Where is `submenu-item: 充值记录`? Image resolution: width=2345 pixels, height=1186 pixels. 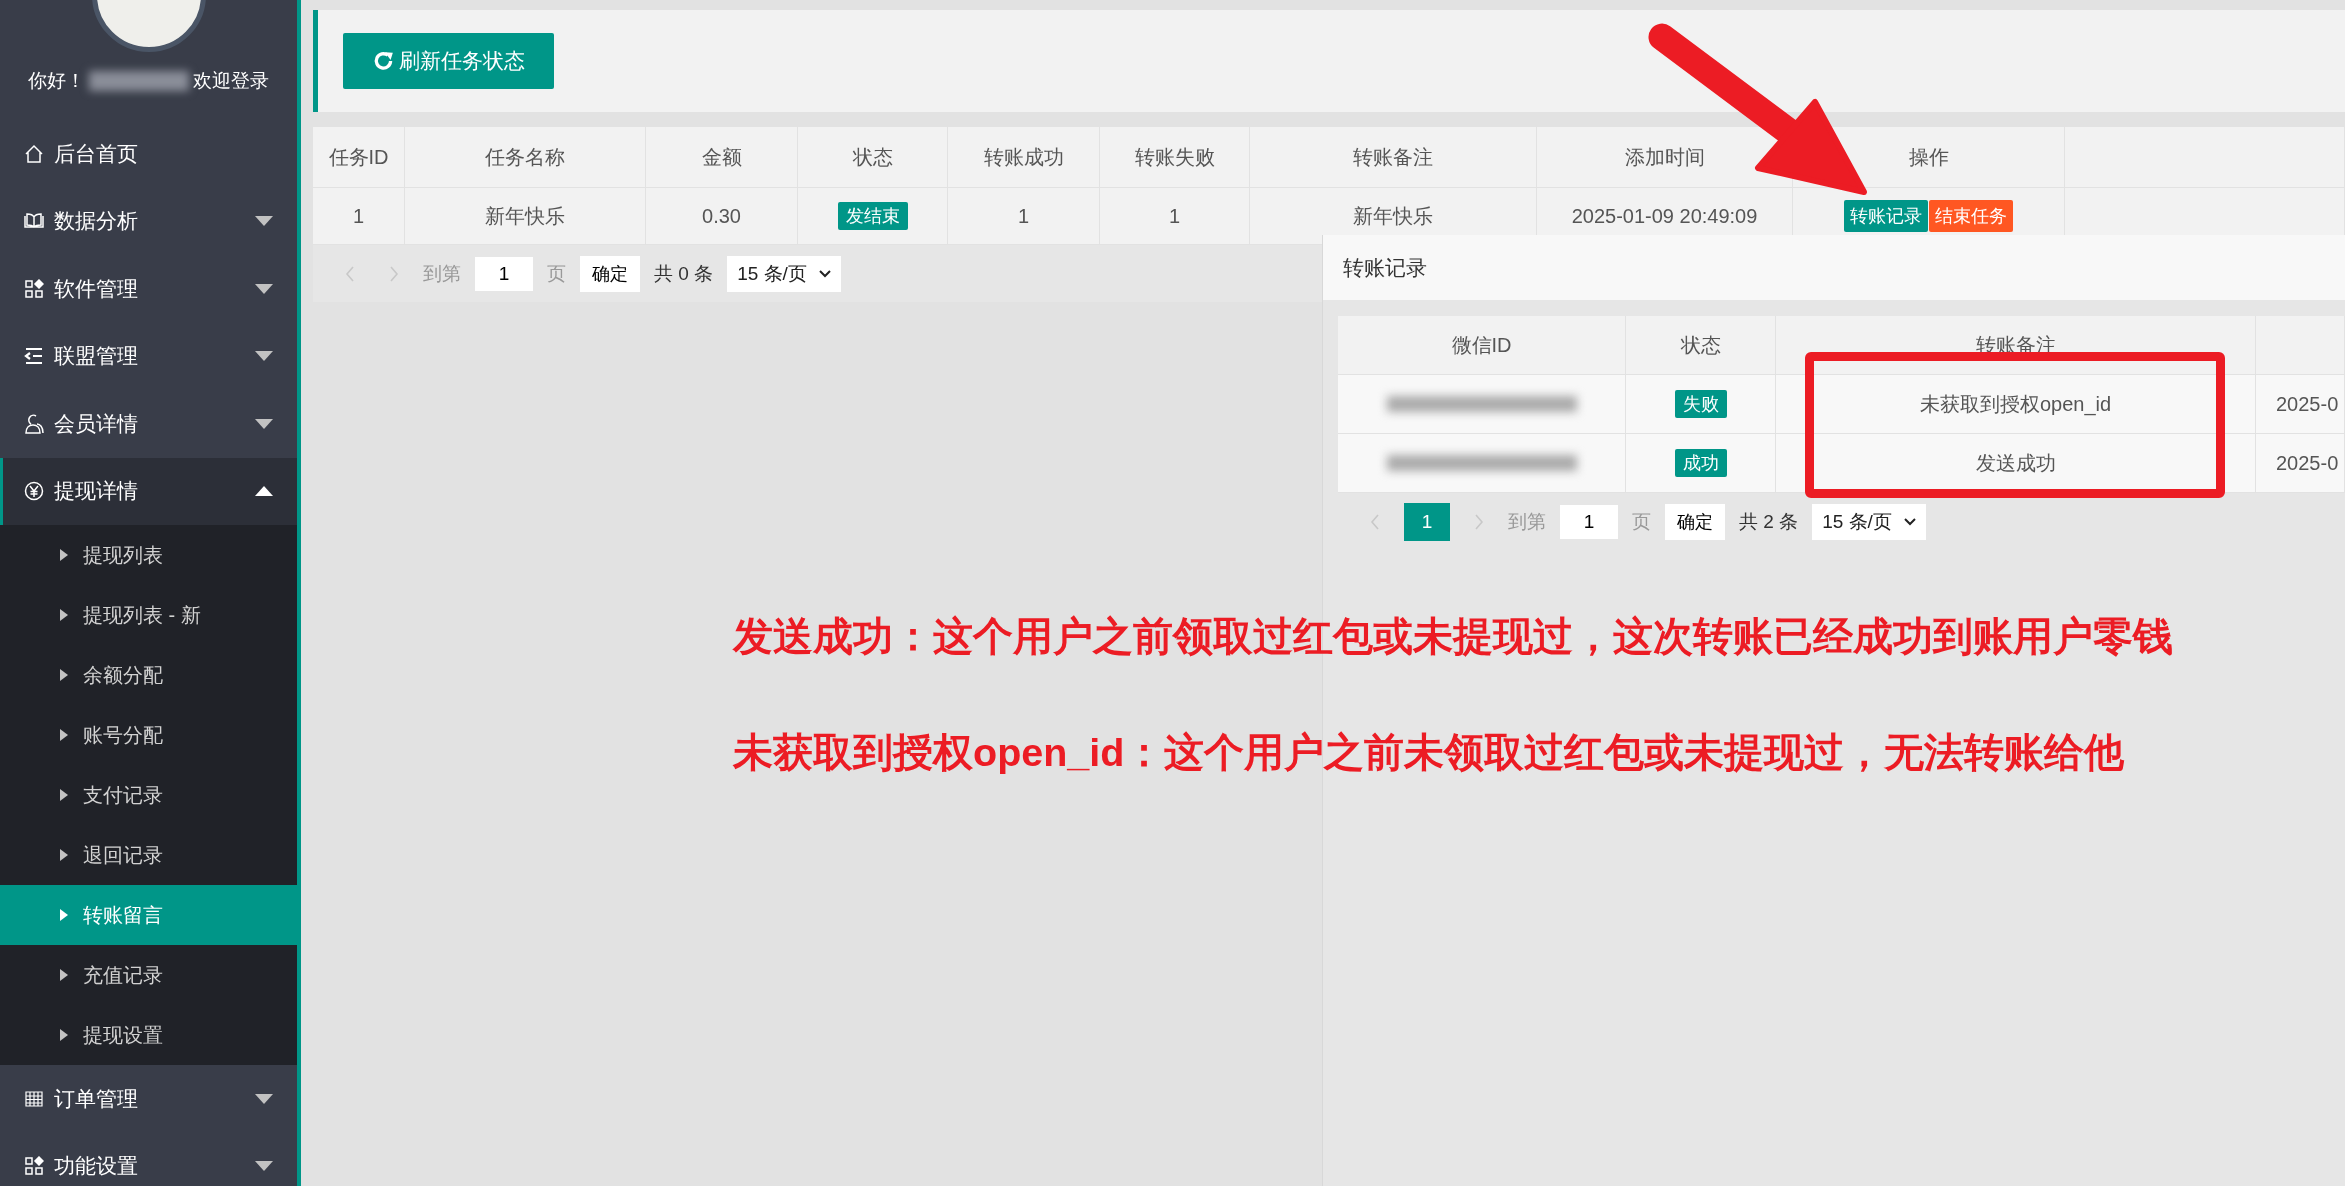
submenu-item: 充值记录 is located at coordinates (148, 975).